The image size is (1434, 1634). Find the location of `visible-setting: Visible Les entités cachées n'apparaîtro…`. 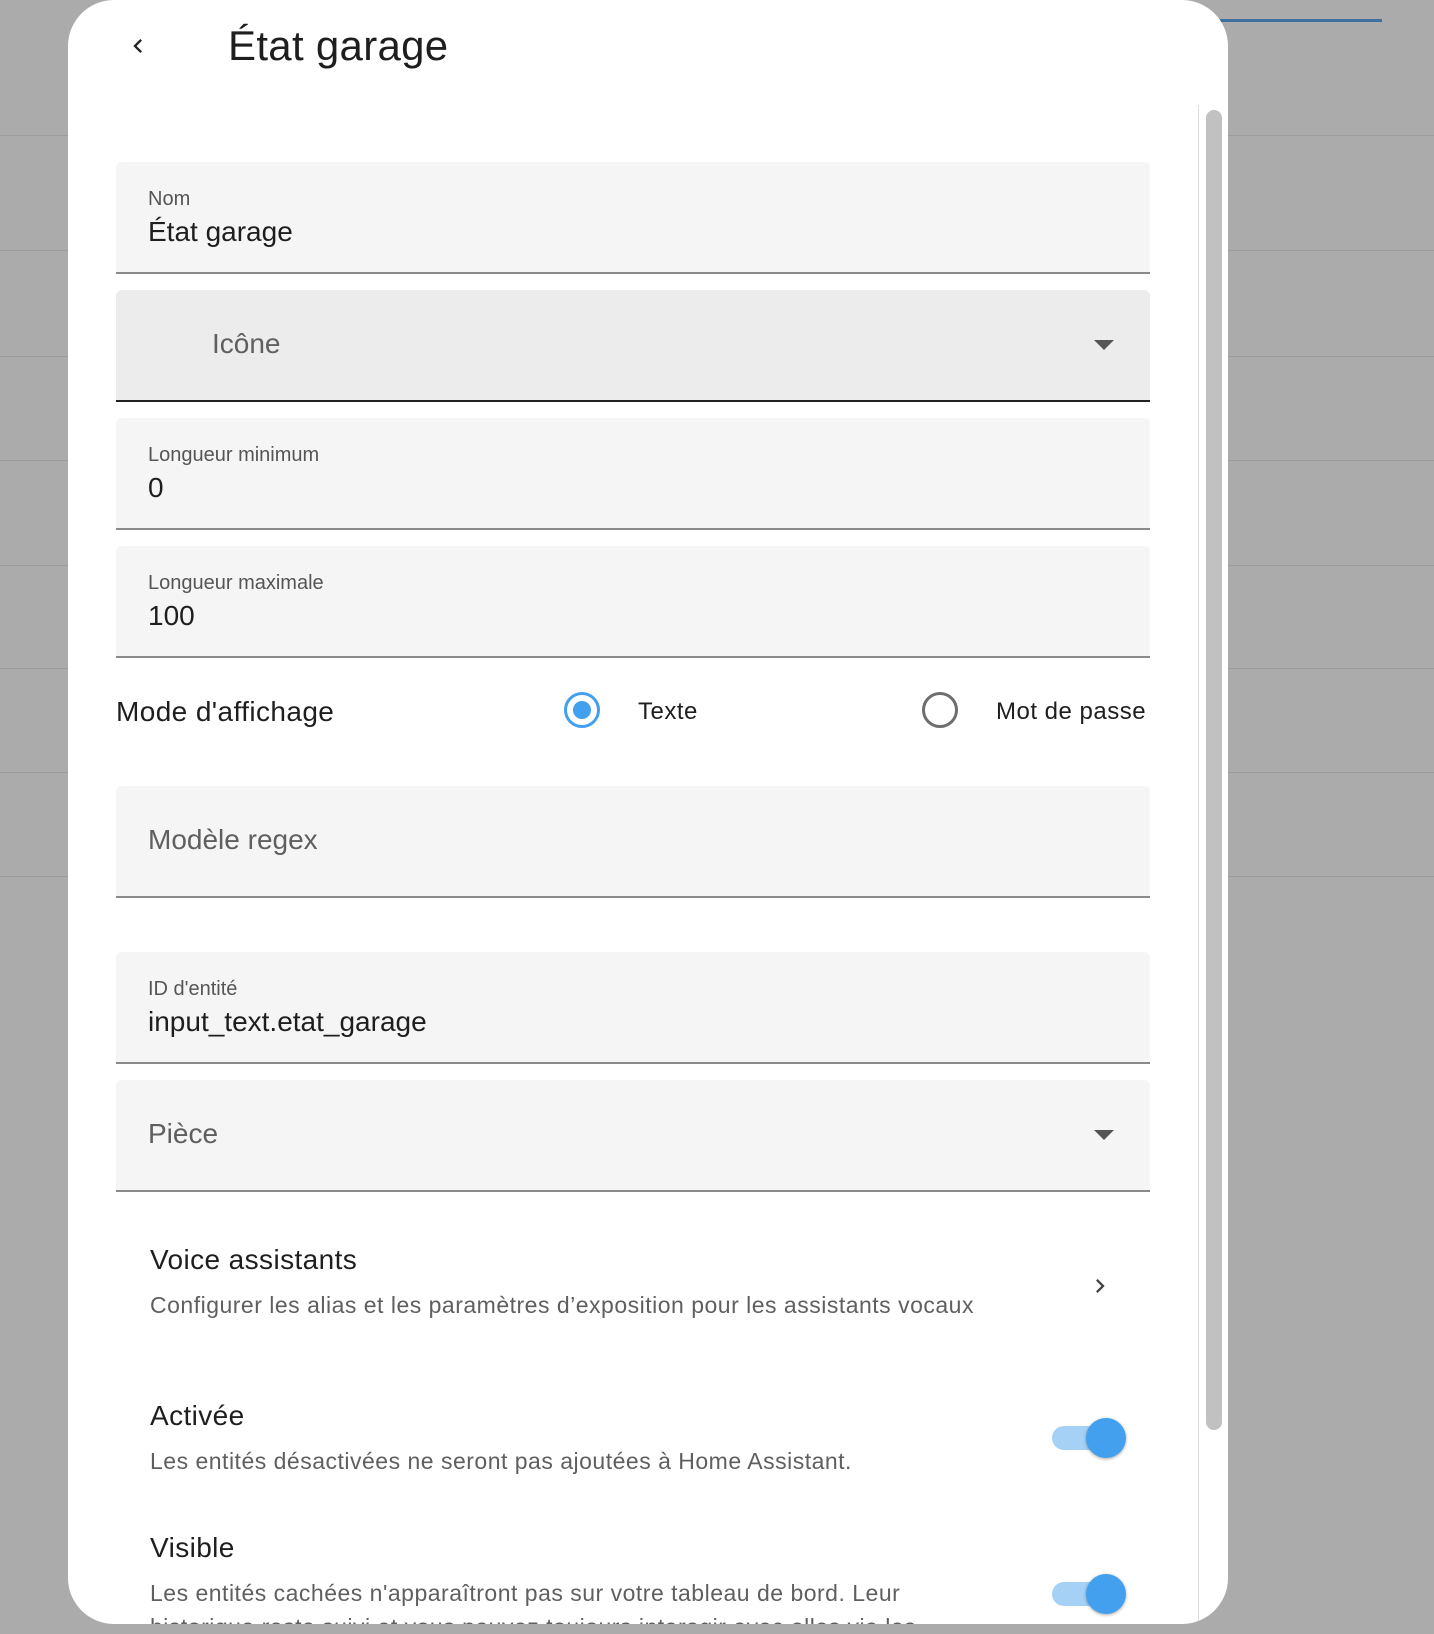

visible-setting: Visible Les entités cachées n'apparaîtro… is located at coordinates (633, 1578).